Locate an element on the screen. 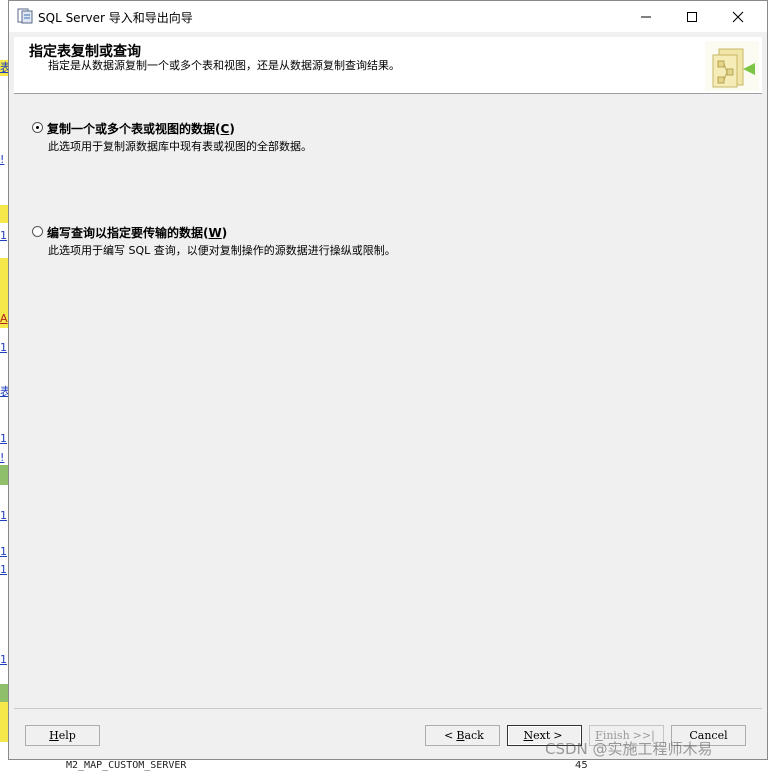 The image size is (770, 771). minimize-icon is located at coordinates (646, 16).